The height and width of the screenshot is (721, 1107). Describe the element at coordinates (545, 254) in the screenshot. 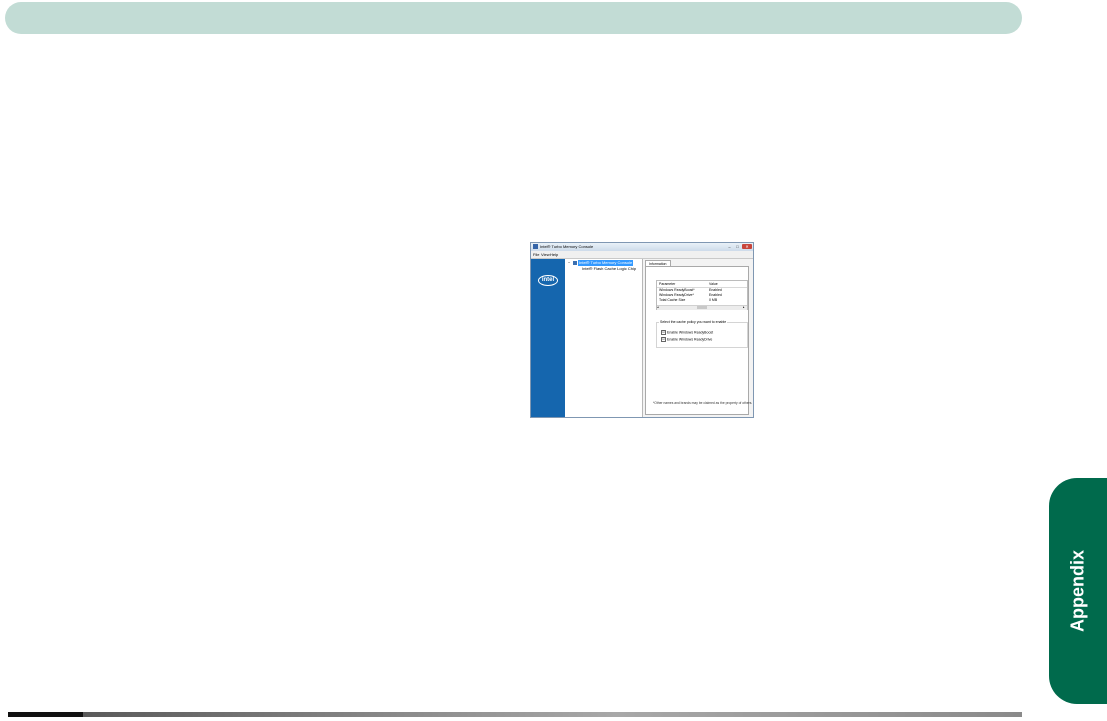

I see `menu-view: View` at that location.